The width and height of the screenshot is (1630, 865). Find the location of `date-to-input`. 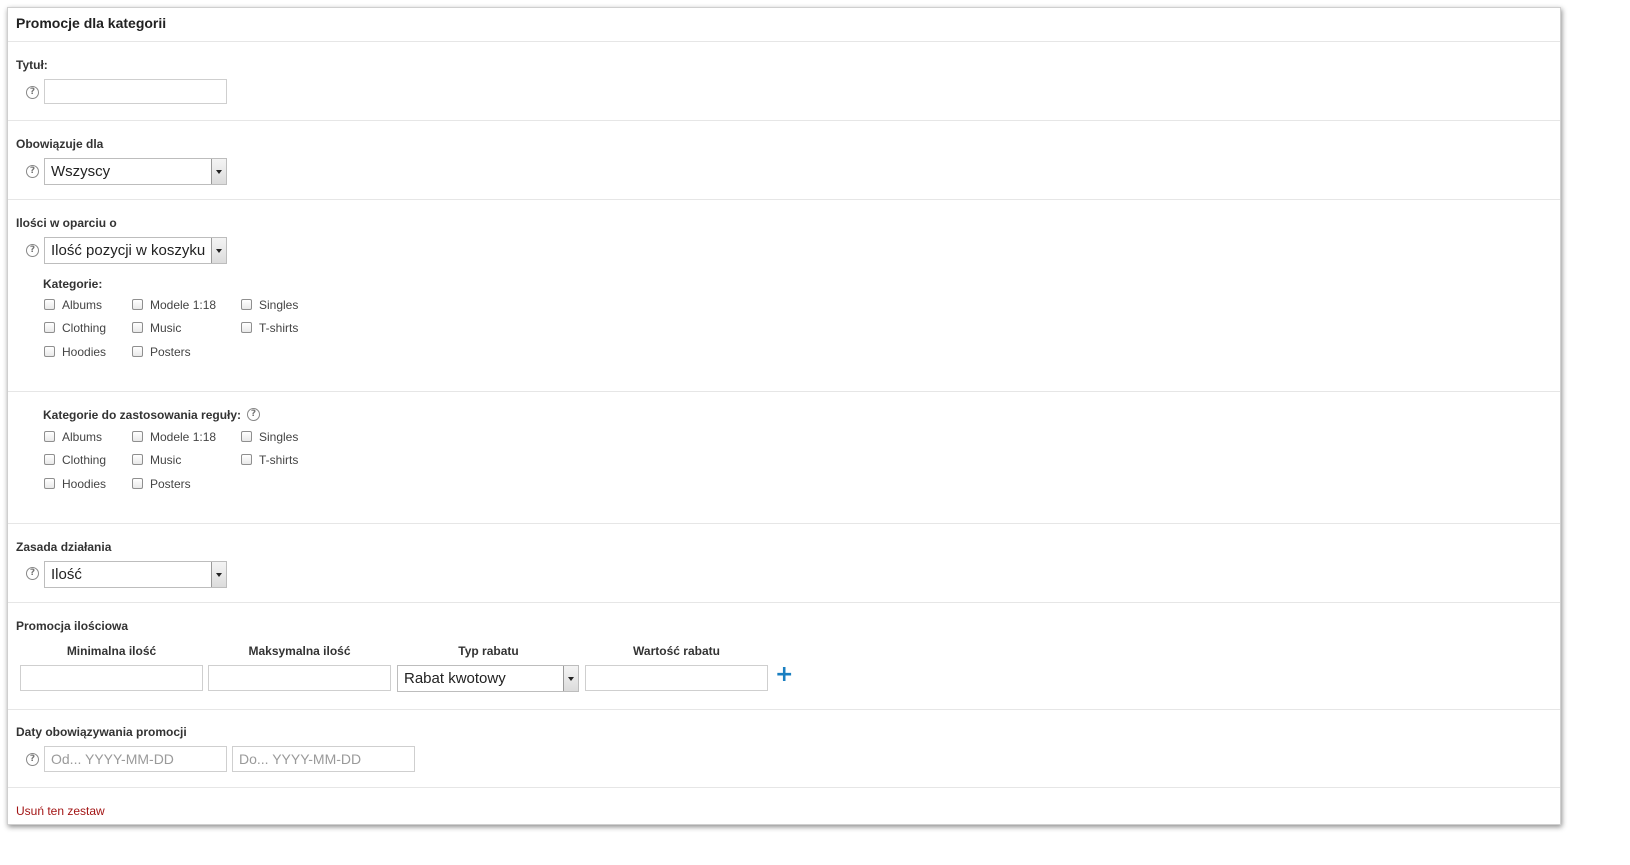

date-to-input is located at coordinates (323, 759).